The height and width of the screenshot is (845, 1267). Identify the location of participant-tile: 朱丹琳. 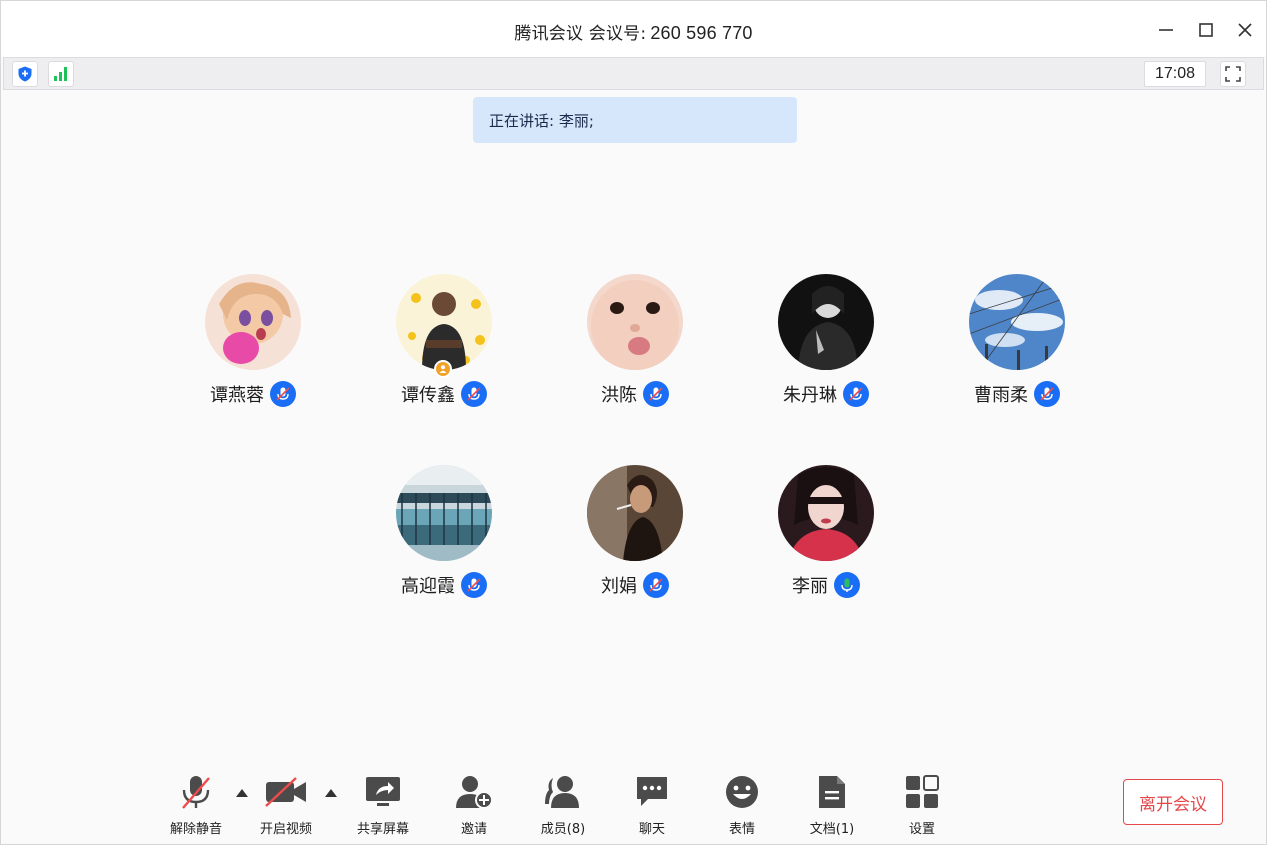
(826, 344).